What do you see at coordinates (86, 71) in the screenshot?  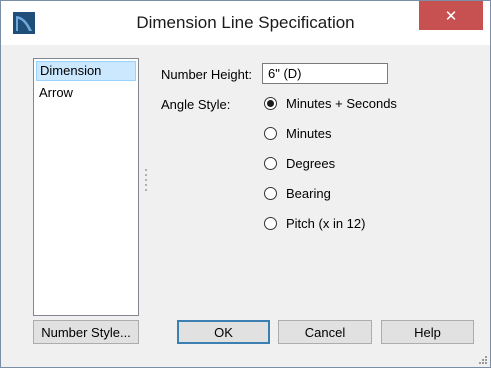 I see `list-item-dimension: Dimension` at bounding box center [86, 71].